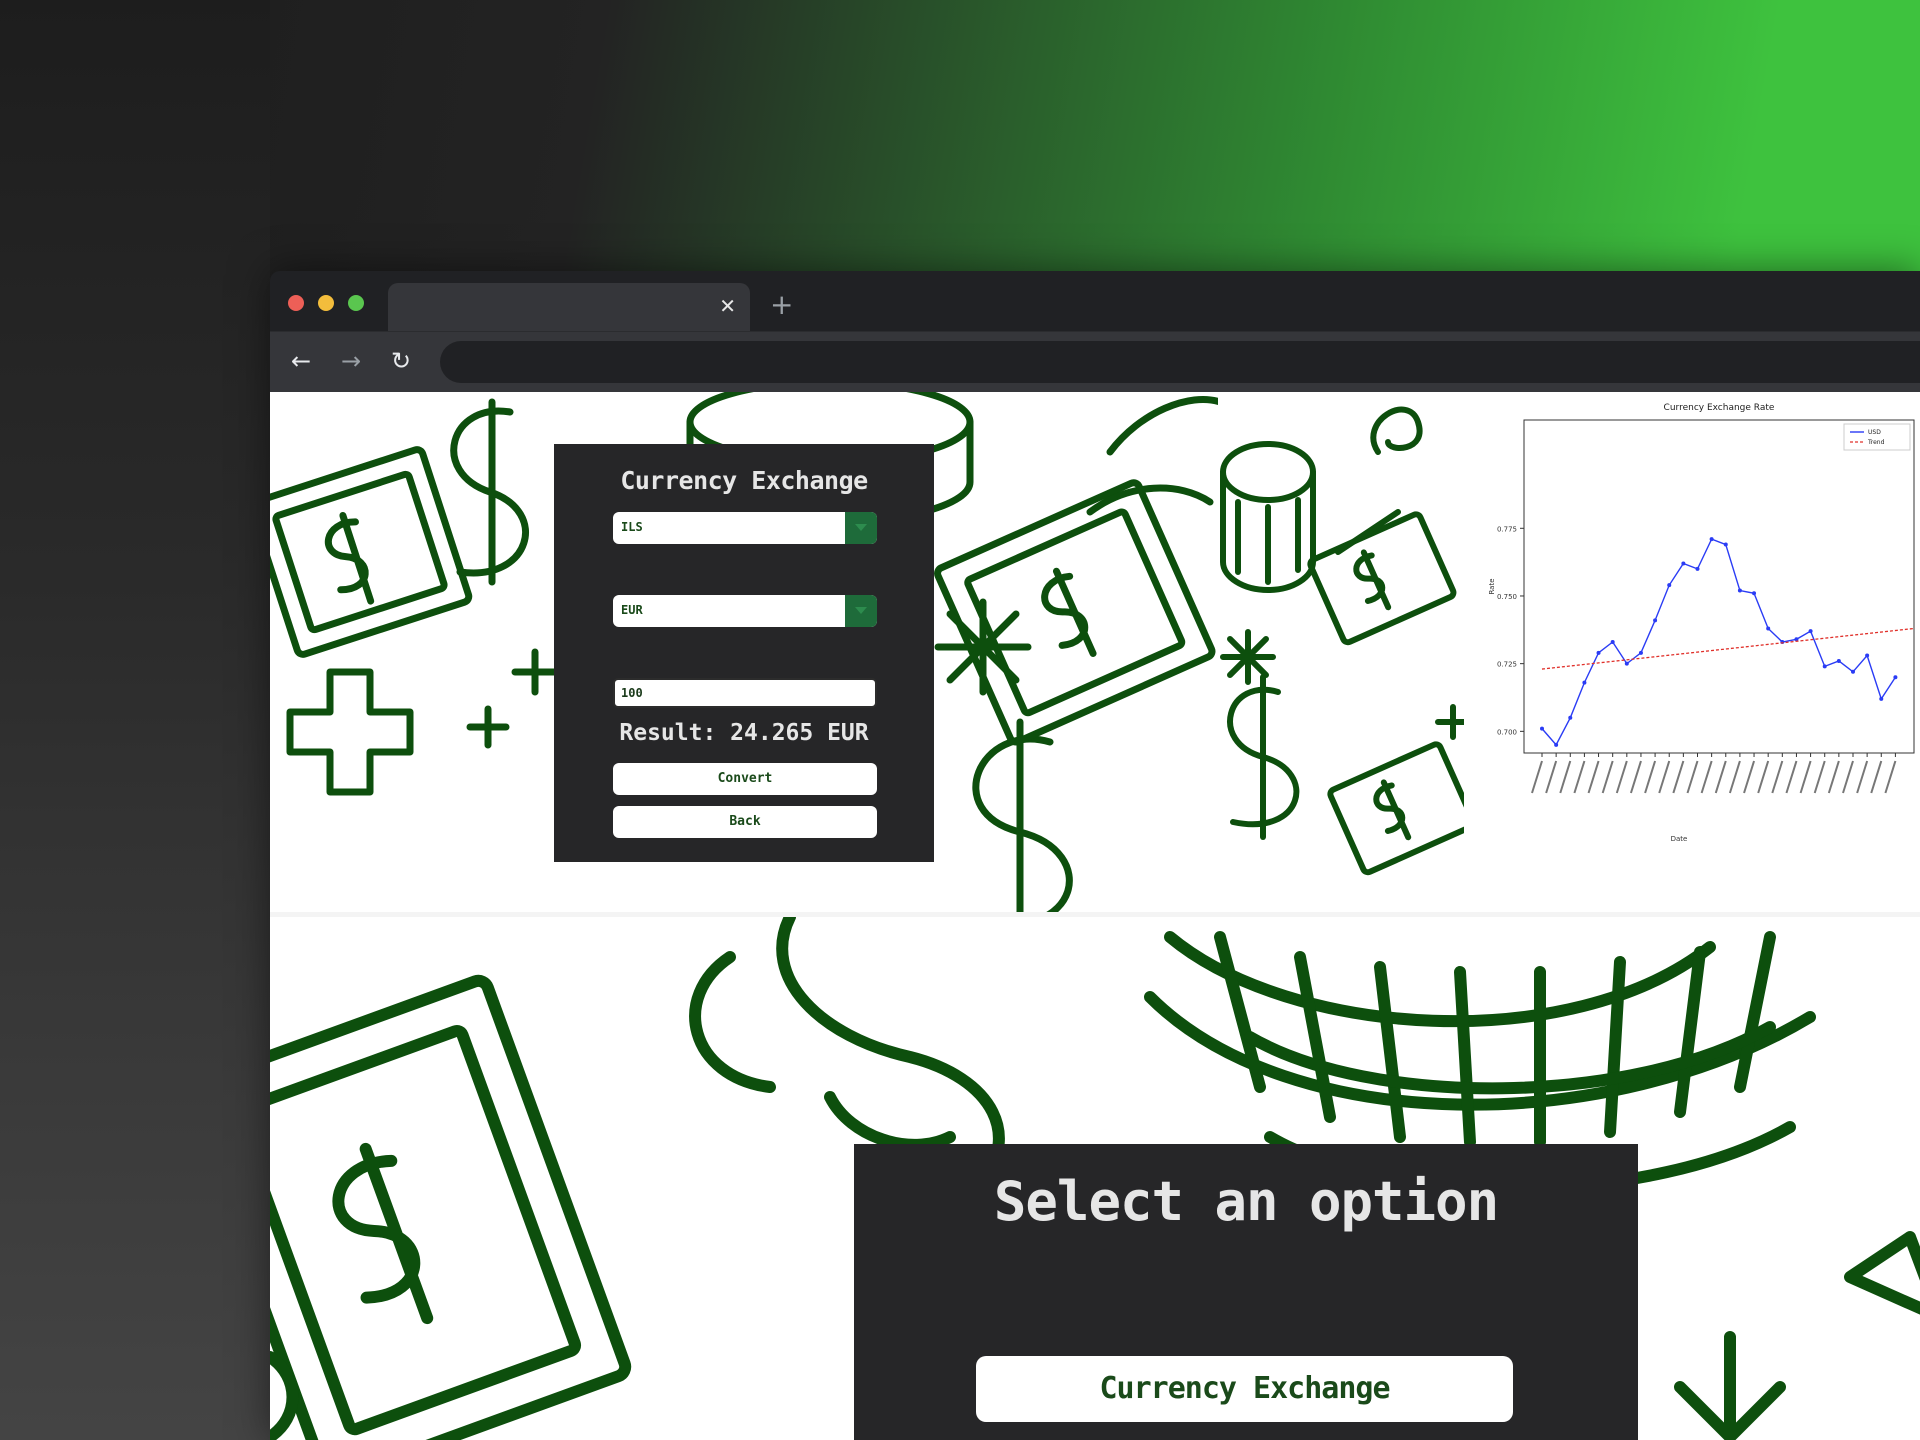 Image resolution: width=1920 pixels, height=1440 pixels. Describe the element at coordinates (326, 303) in the screenshot. I see `minimize-window-button` at that location.